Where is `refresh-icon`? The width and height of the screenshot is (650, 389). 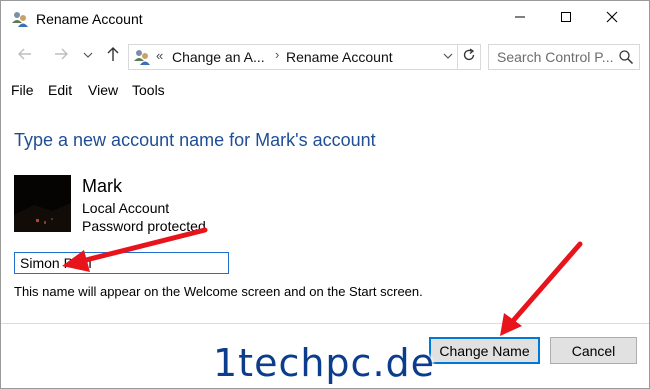 refresh-icon is located at coordinates (469, 57).